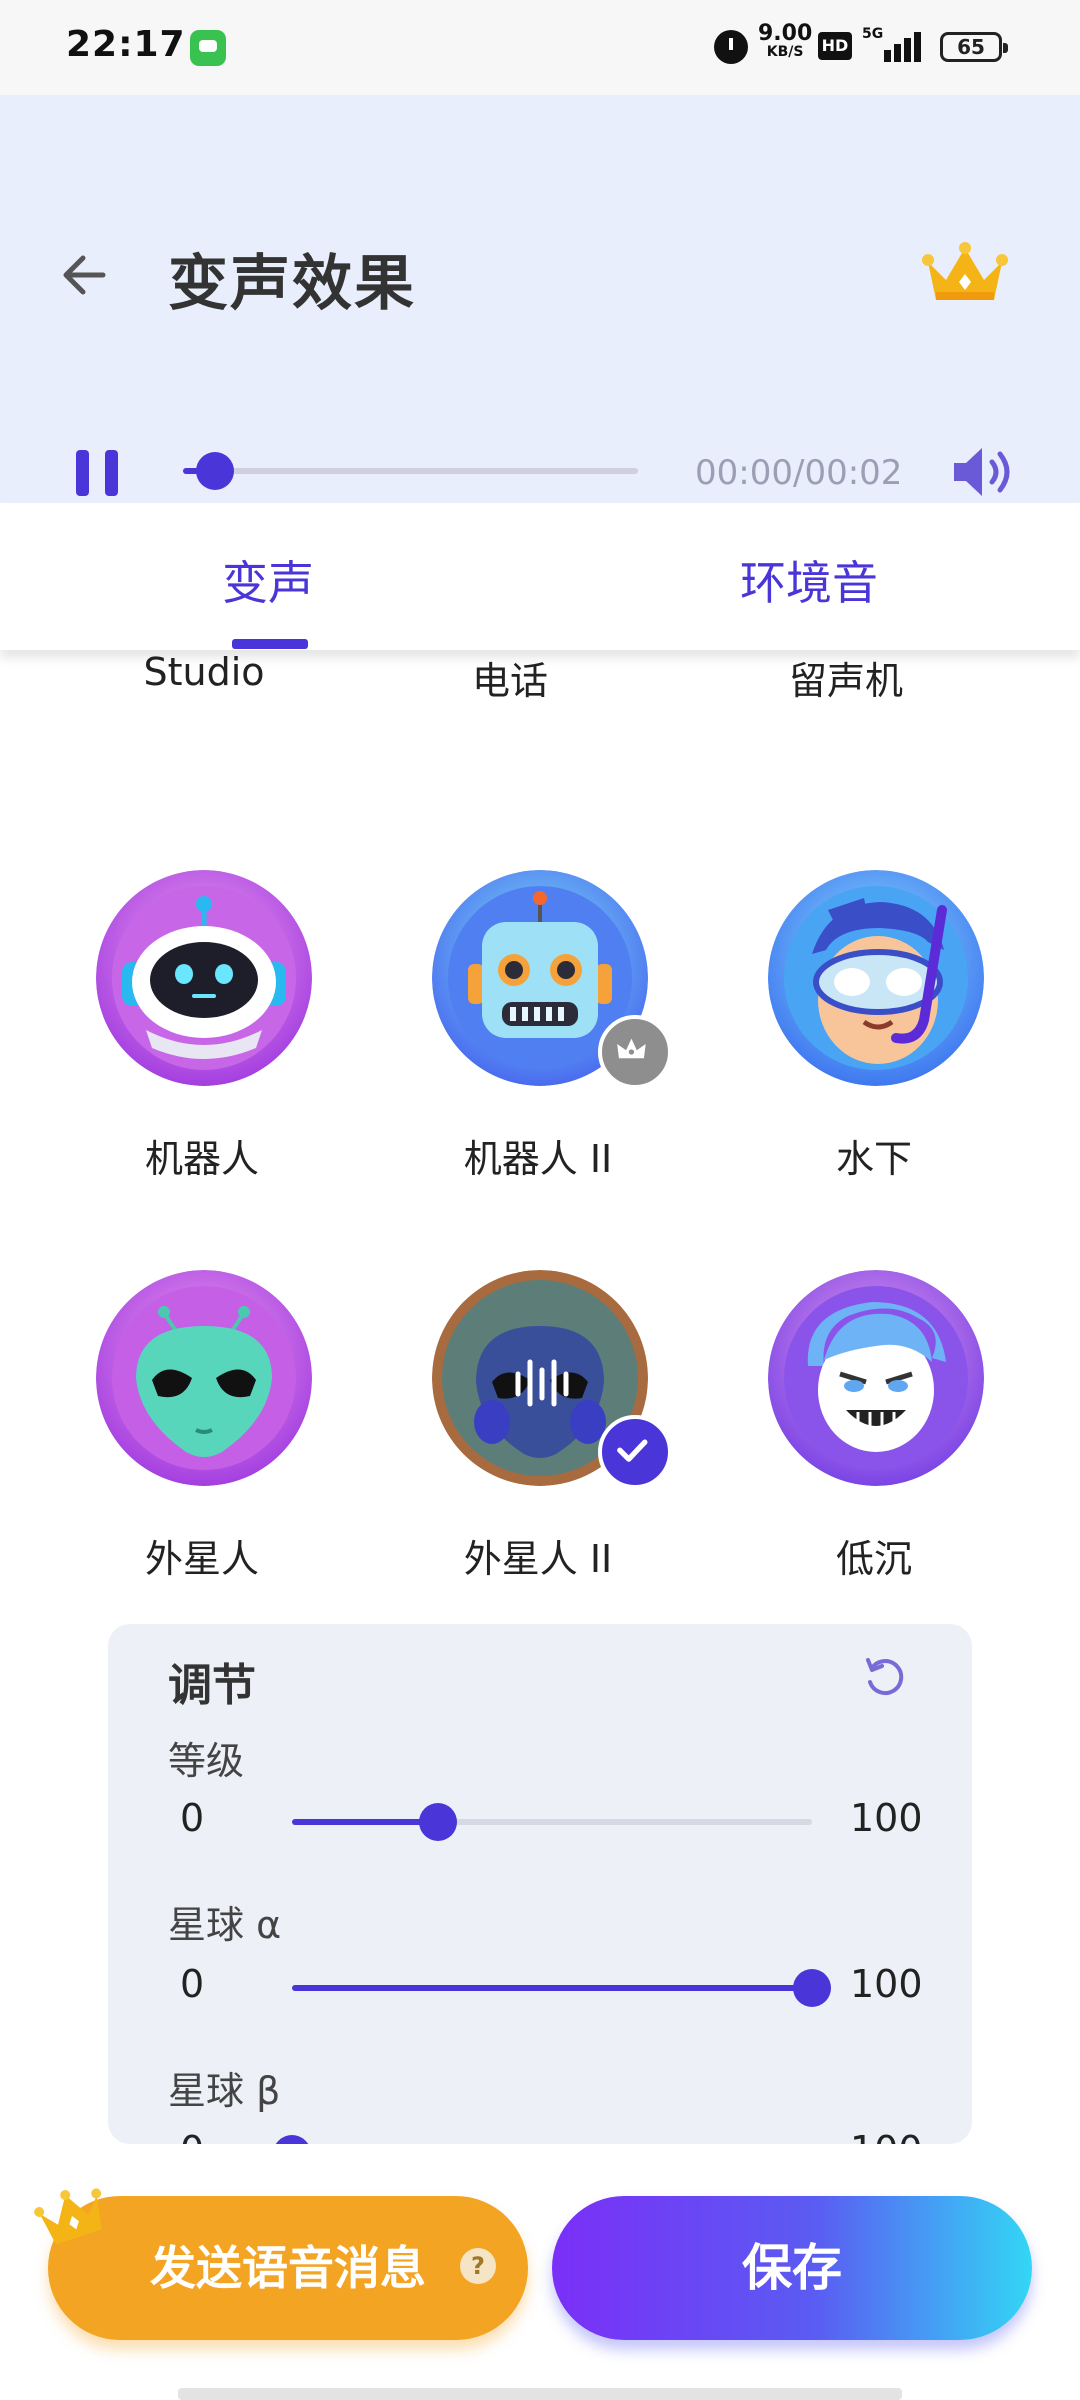 Image resolution: width=1080 pixels, height=2400 pixels. I want to click on selected-check-icon, so click(635, 1452).